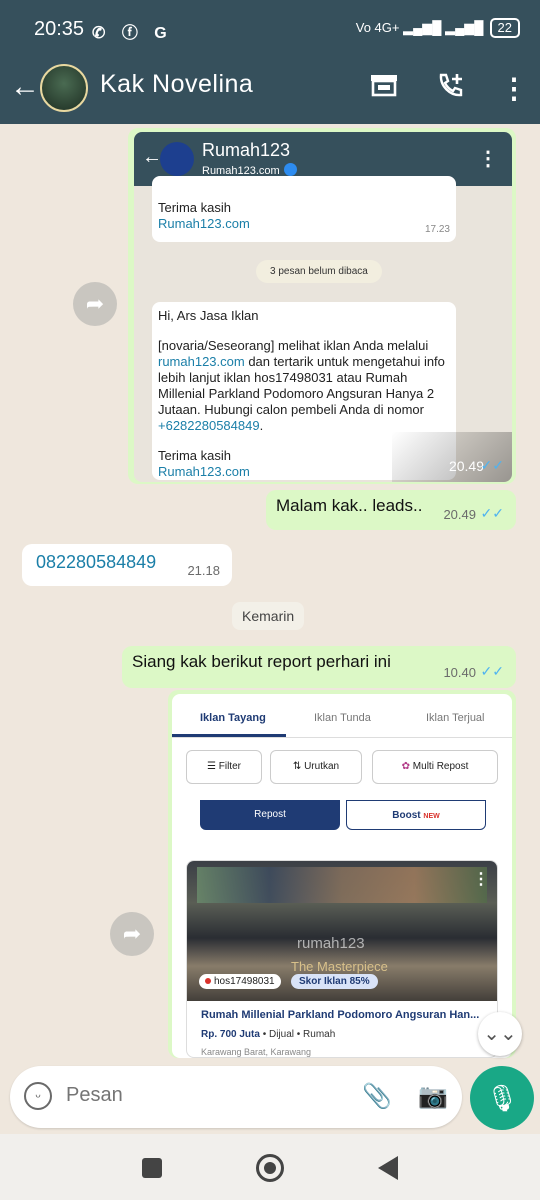 Image resolution: width=540 pixels, height=1200 pixels. Describe the element at coordinates (504, 28) in the screenshot. I see `battery-icon: 22` at that location.